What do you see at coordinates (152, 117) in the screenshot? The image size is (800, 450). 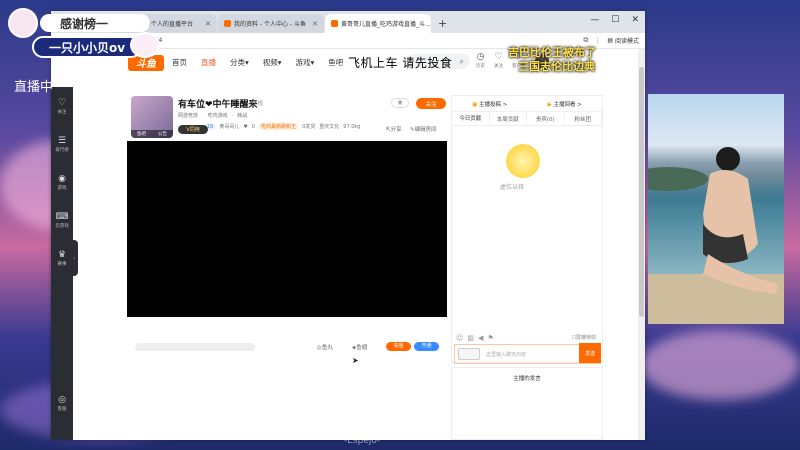 I see `streamer-avatar: 鱼吧 公告` at bounding box center [152, 117].